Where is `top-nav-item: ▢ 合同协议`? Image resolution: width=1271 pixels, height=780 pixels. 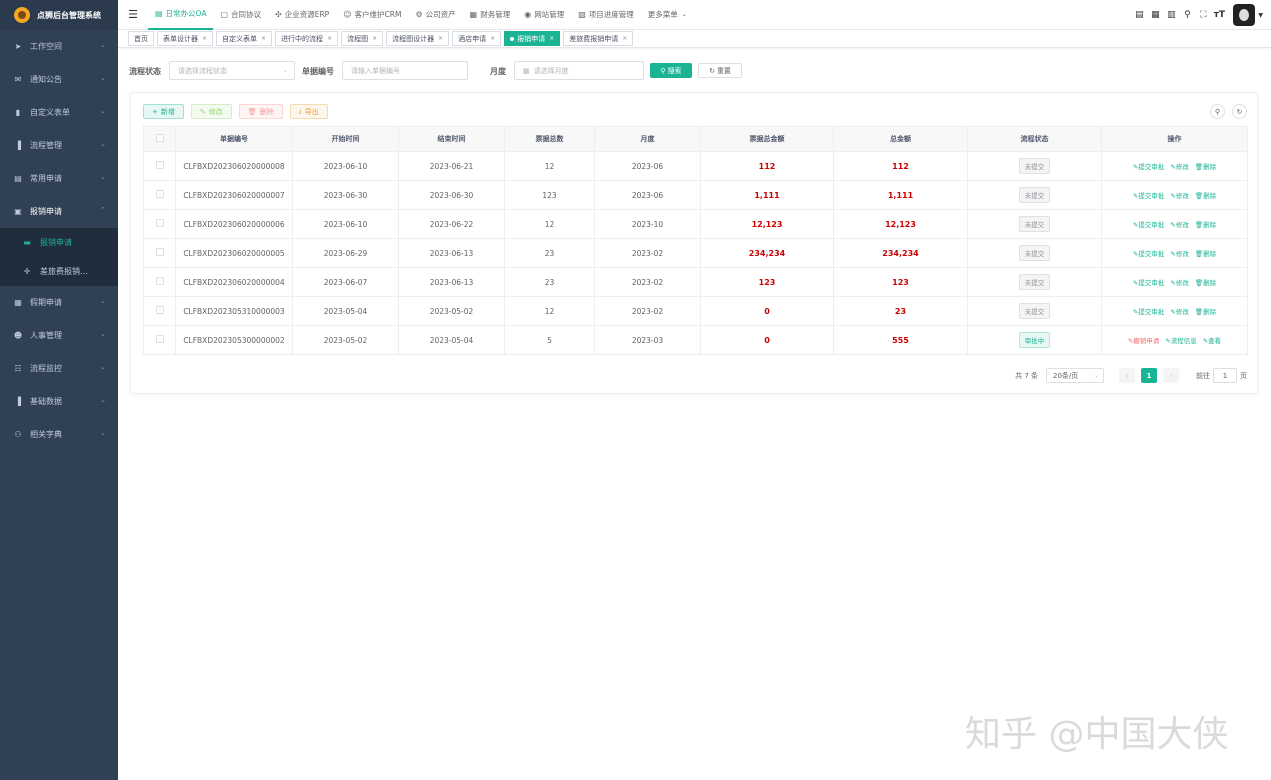
top-nav-item: ▢ 合同协议 is located at coordinates (240, 15).